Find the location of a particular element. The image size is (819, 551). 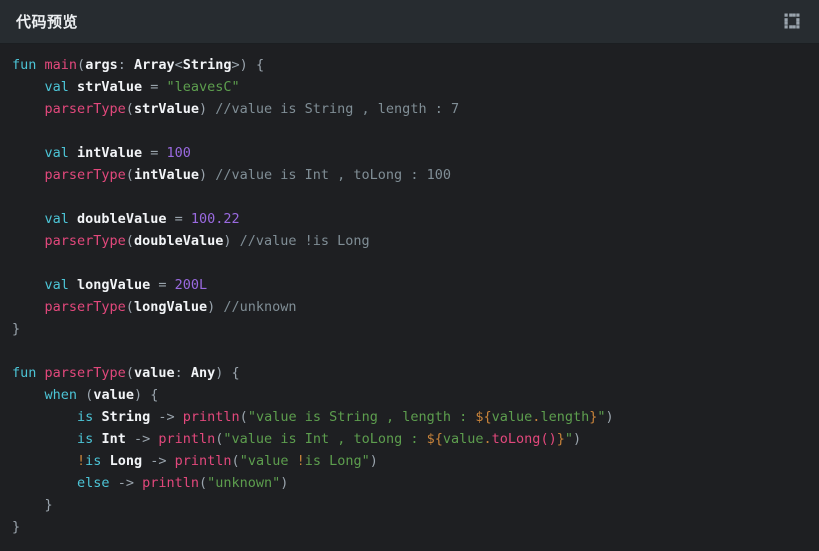

code-line: !is Long -> println("value !is Long") is located at coordinates (227, 461).